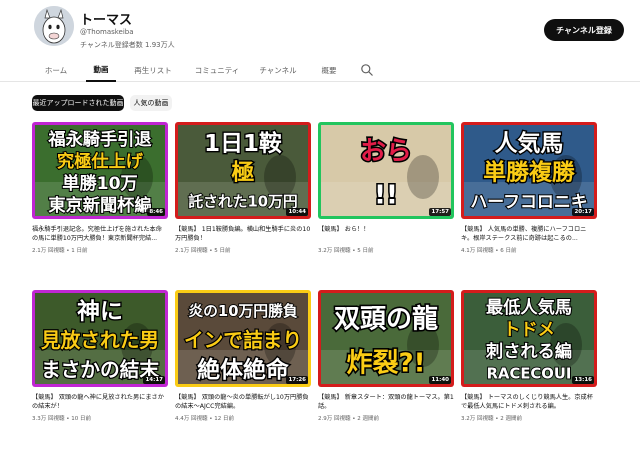 Image resolution: width=640 pixels, height=450 pixels. What do you see at coordinates (529, 351) in the screenshot?
I see `thumbnail-caption: 刺される編` at bounding box center [529, 351].